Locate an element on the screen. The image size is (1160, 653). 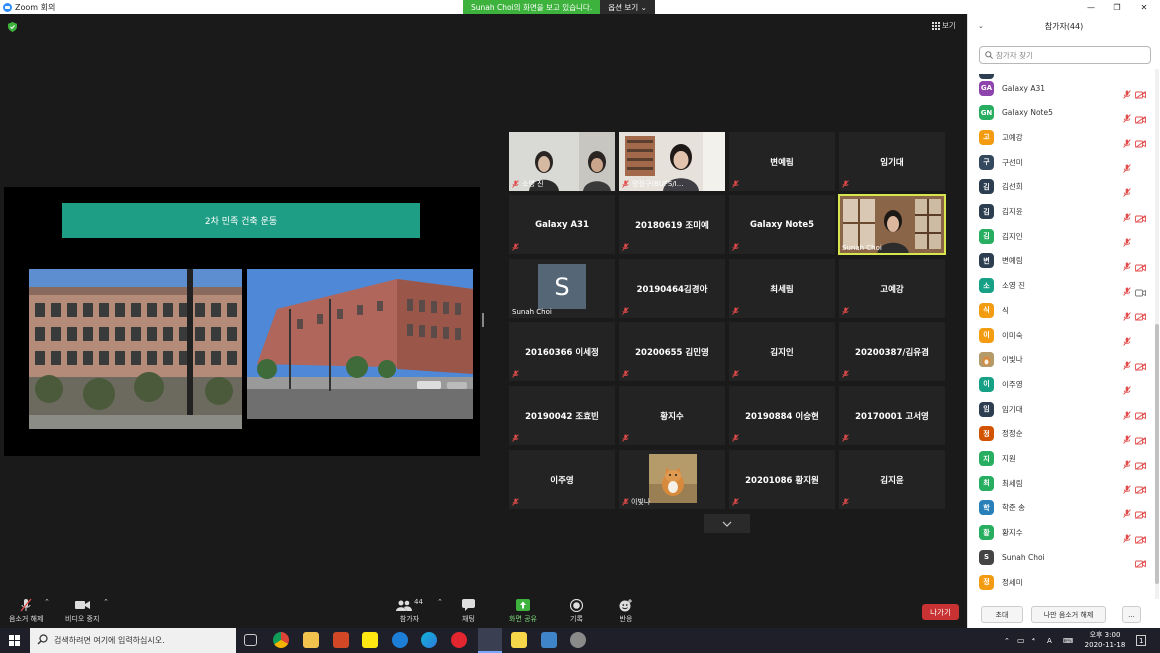
taskbar-clock: 오후 3:00 2020-11-18 is located at coordinates (1105, 640).